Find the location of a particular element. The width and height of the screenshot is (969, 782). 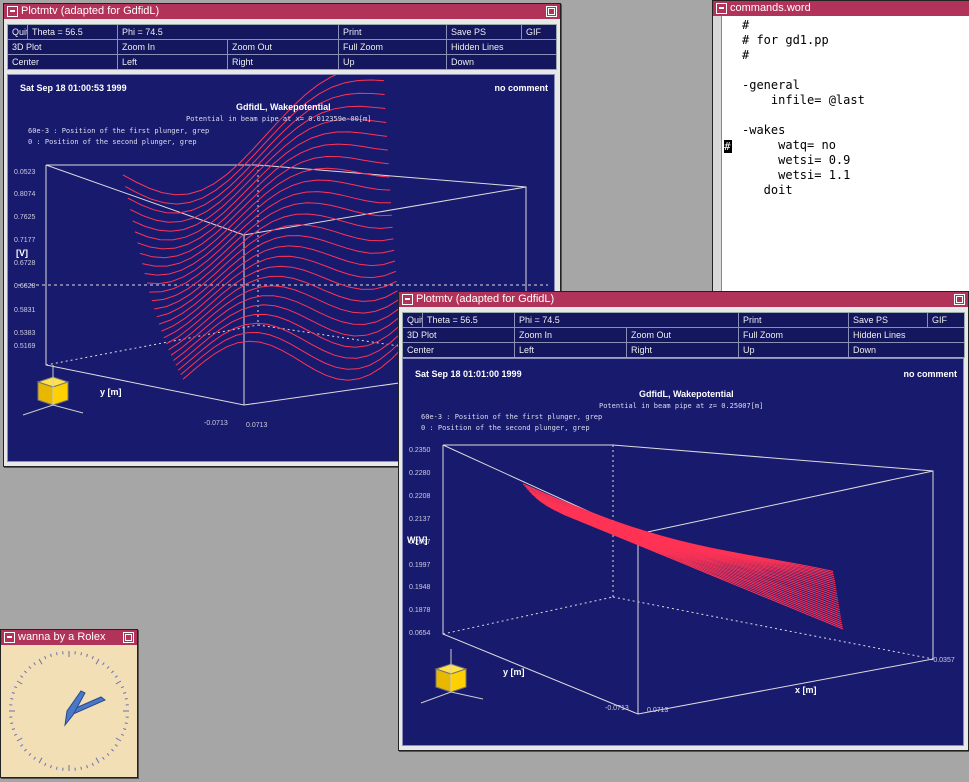

z-tick: 0.6728 is located at coordinates (24, 263).